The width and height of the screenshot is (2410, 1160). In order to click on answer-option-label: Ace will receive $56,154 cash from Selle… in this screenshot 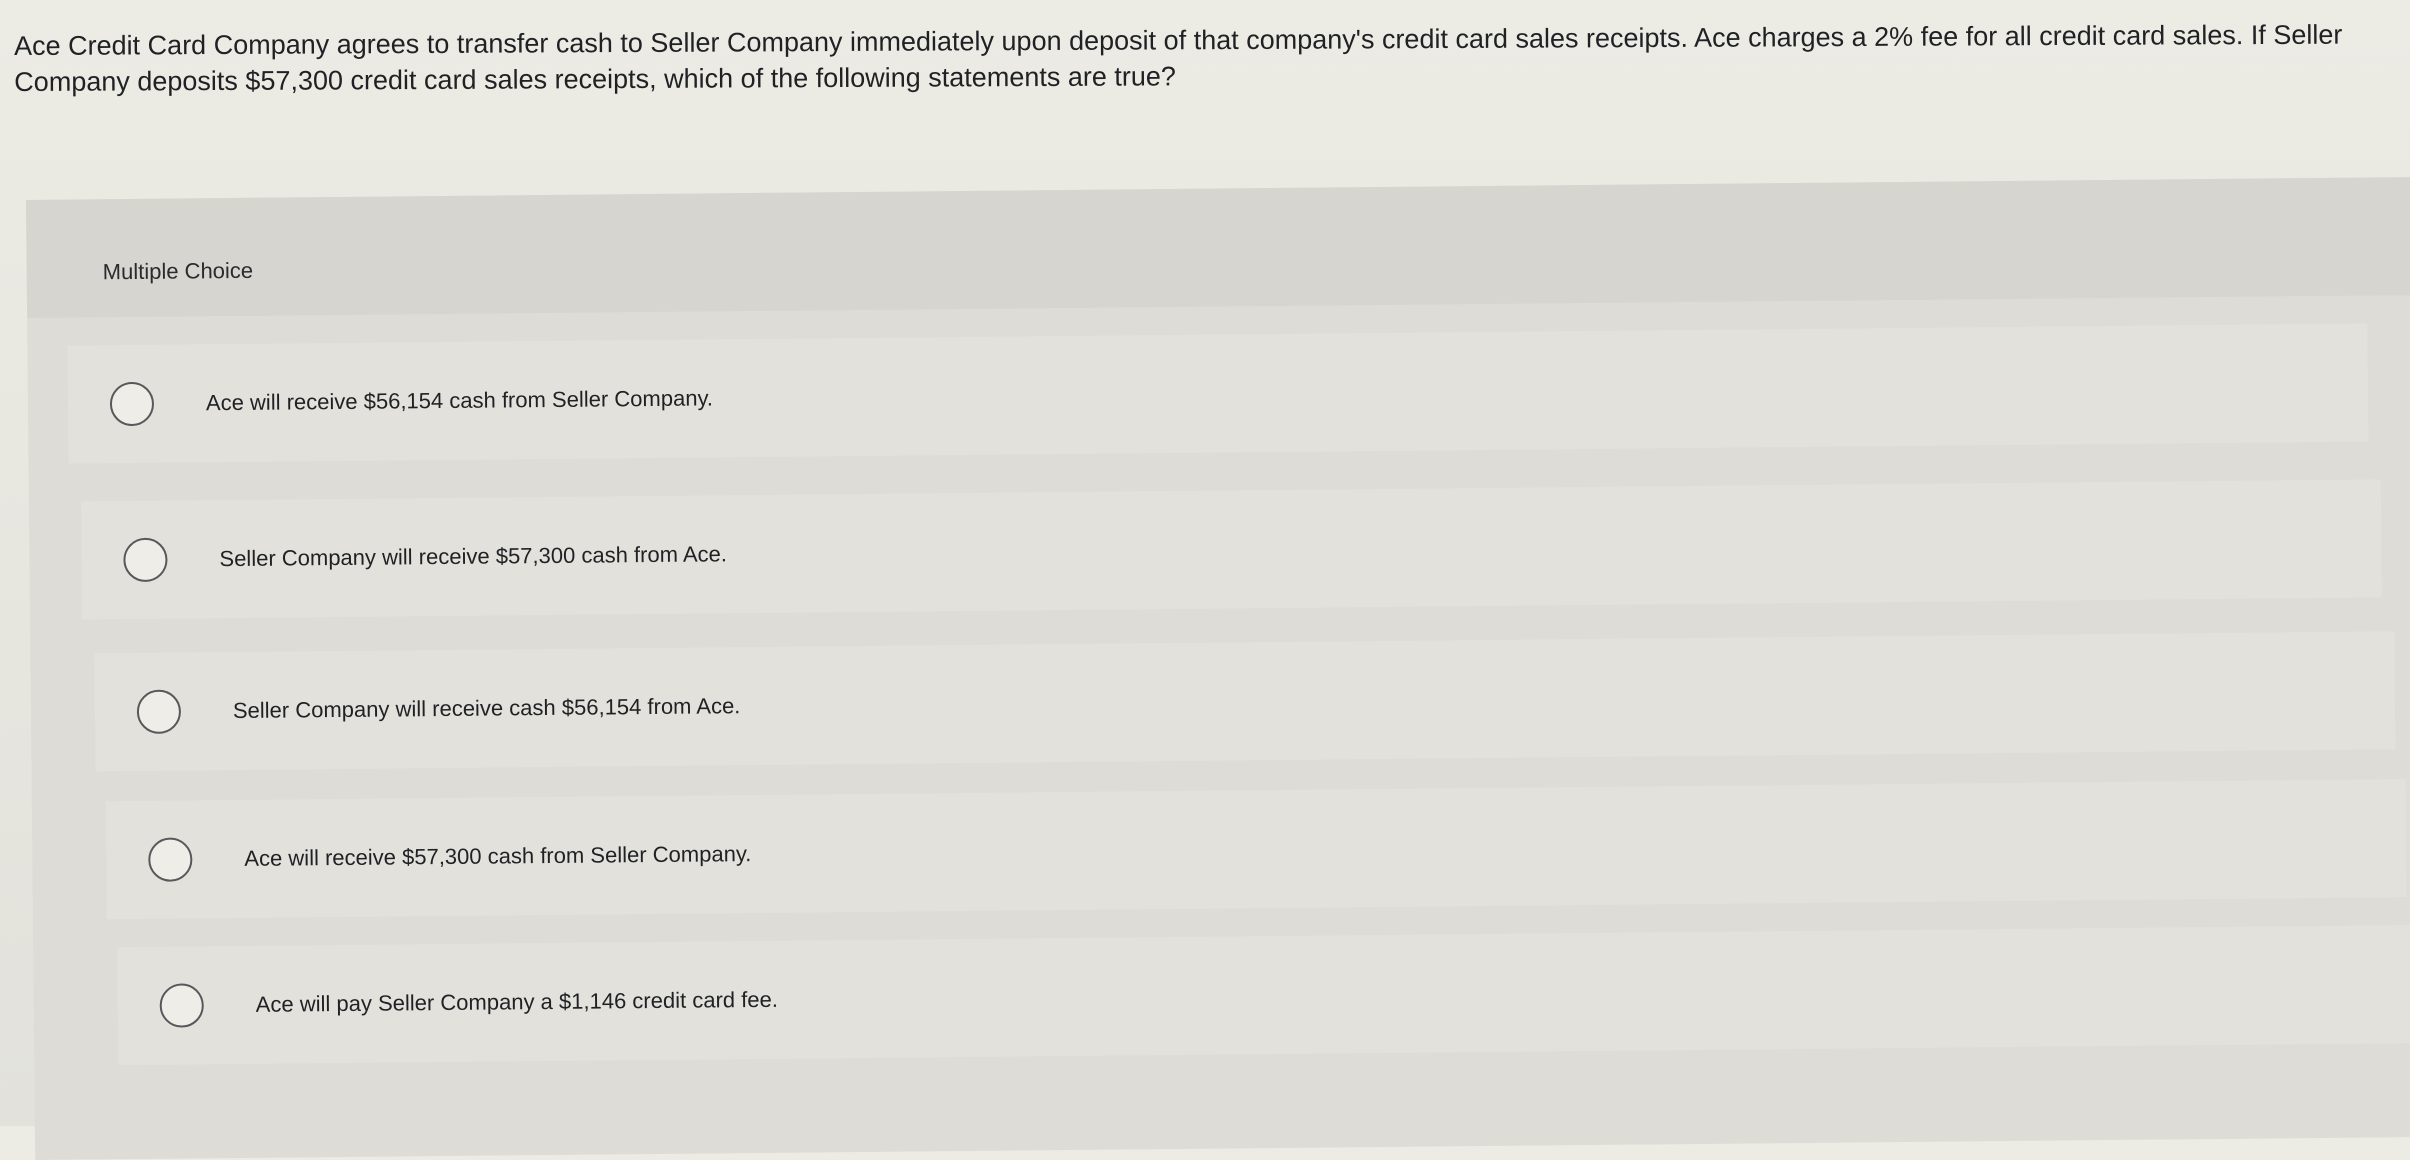, I will do `click(459, 400)`.